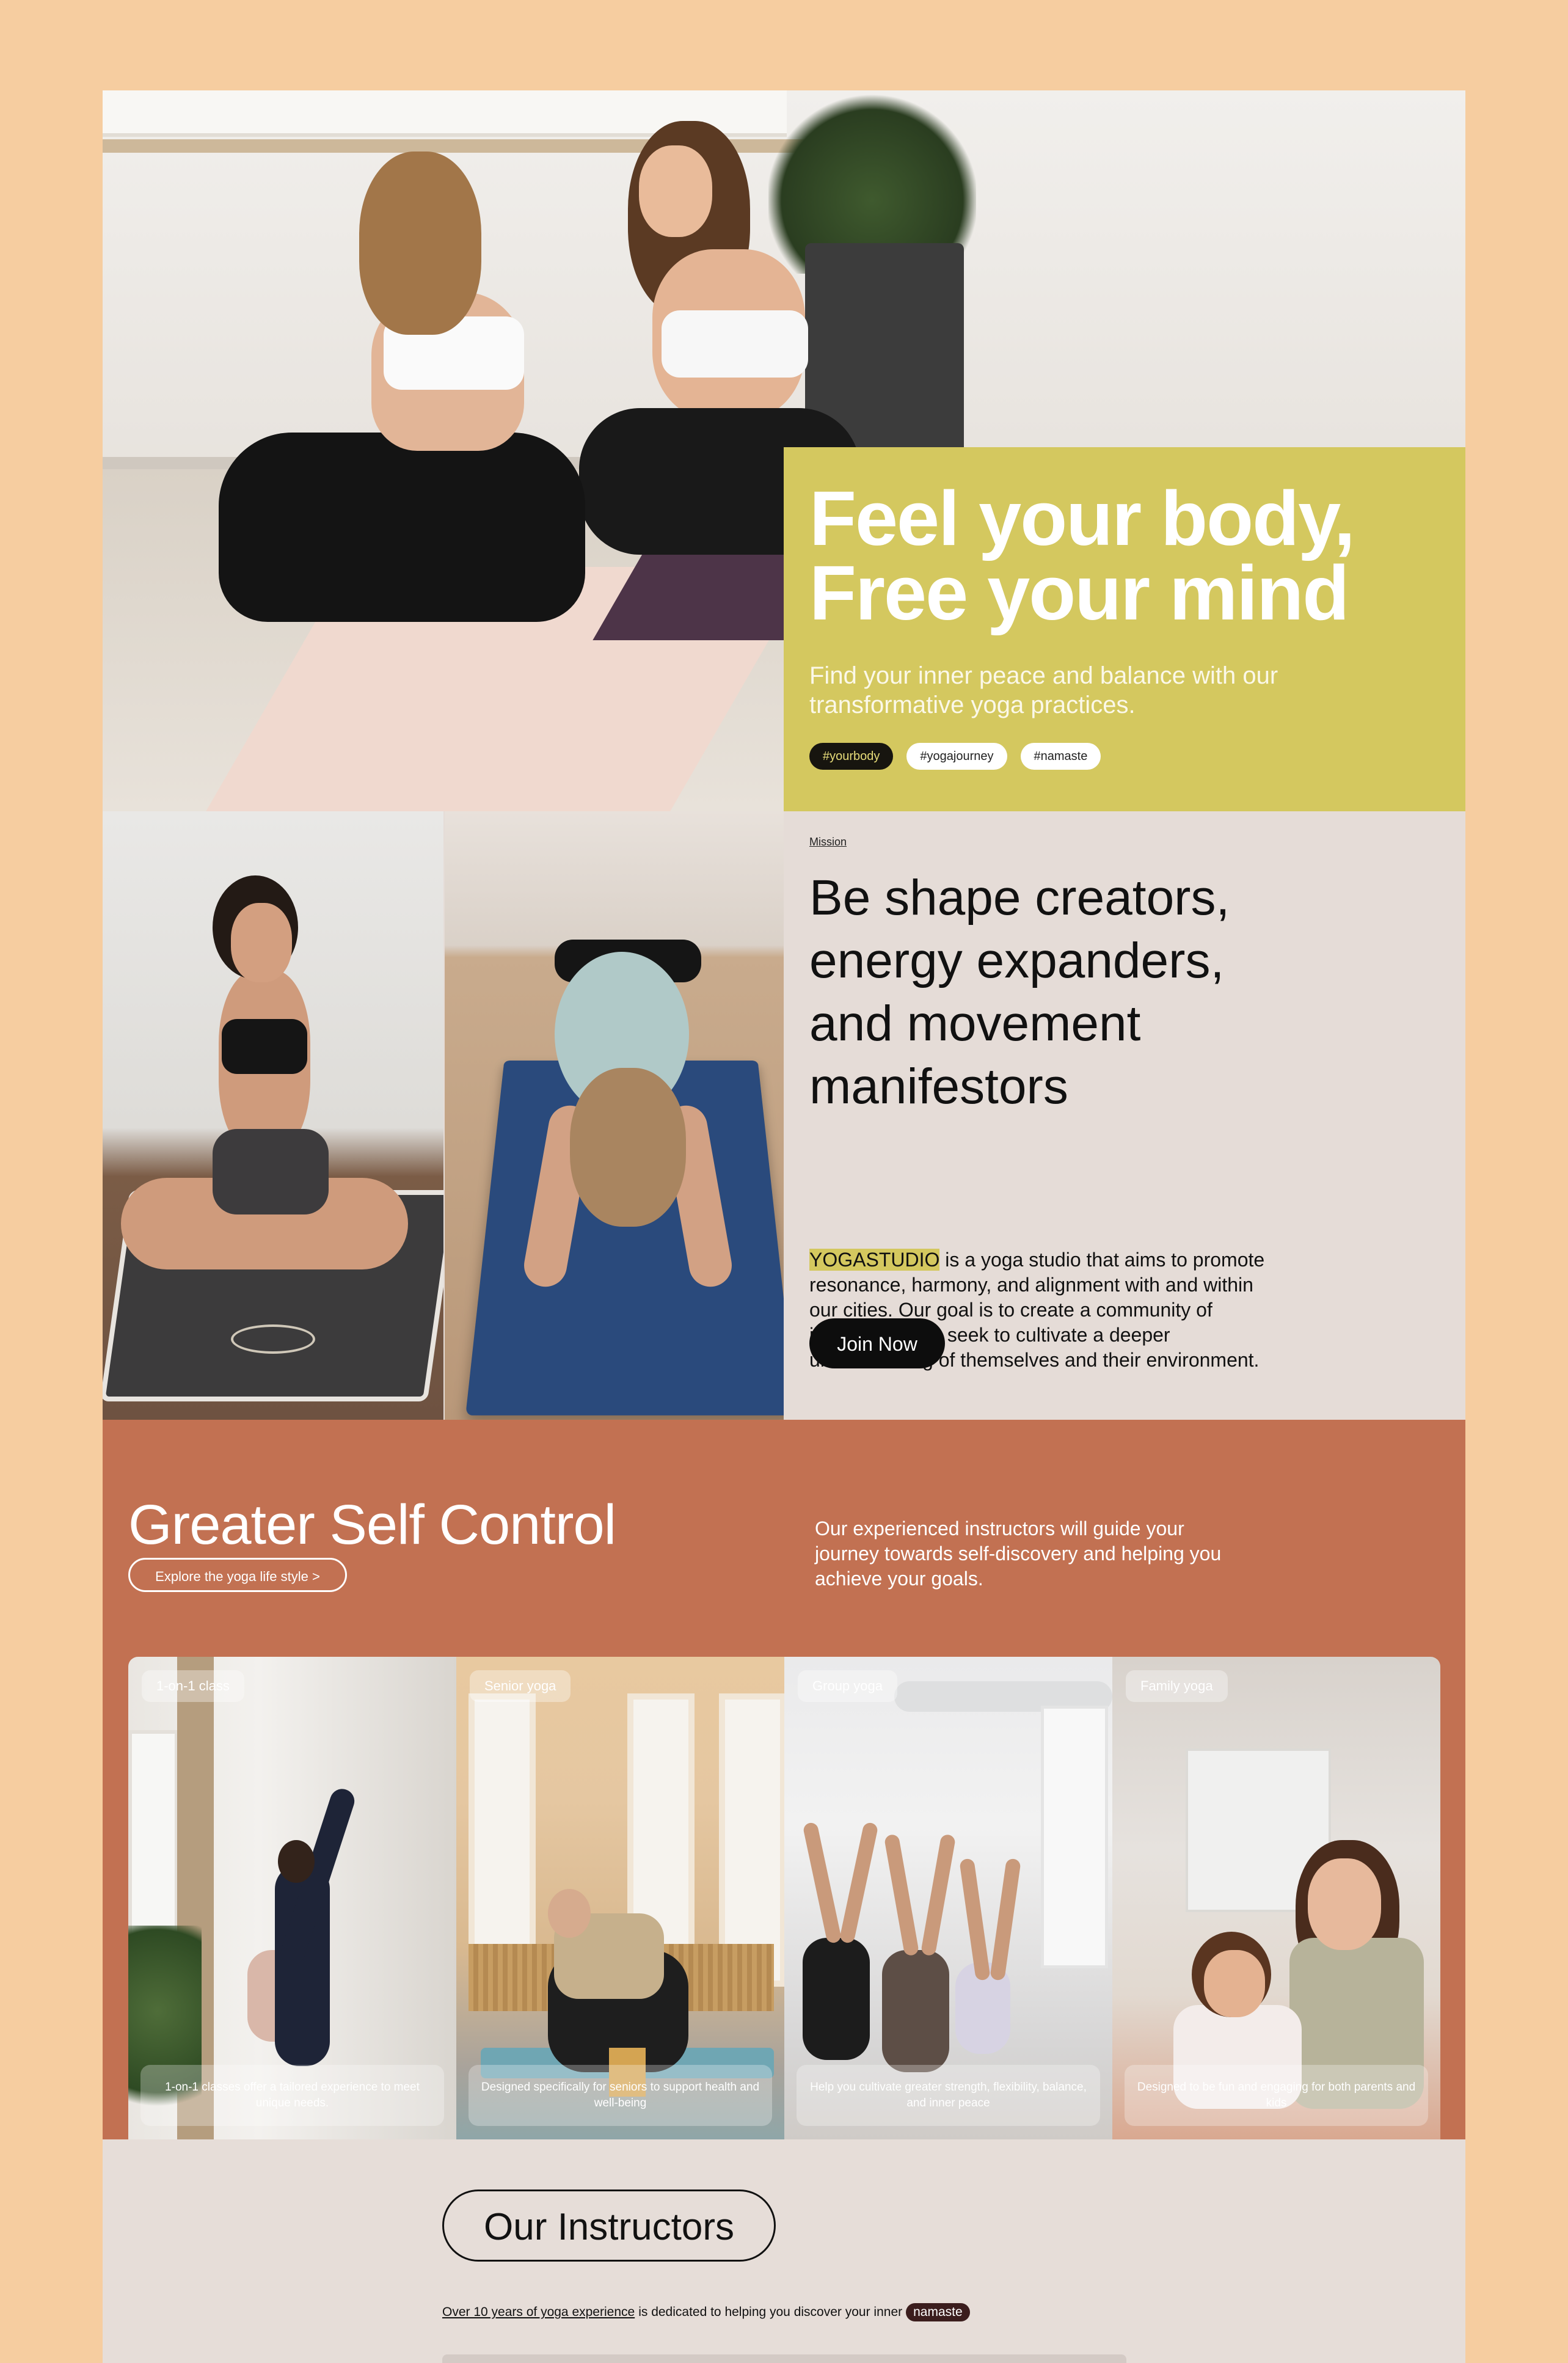  What do you see at coordinates (784, 2359) in the screenshot?
I see `instructors-cards-top` at bounding box center [784, 2359].